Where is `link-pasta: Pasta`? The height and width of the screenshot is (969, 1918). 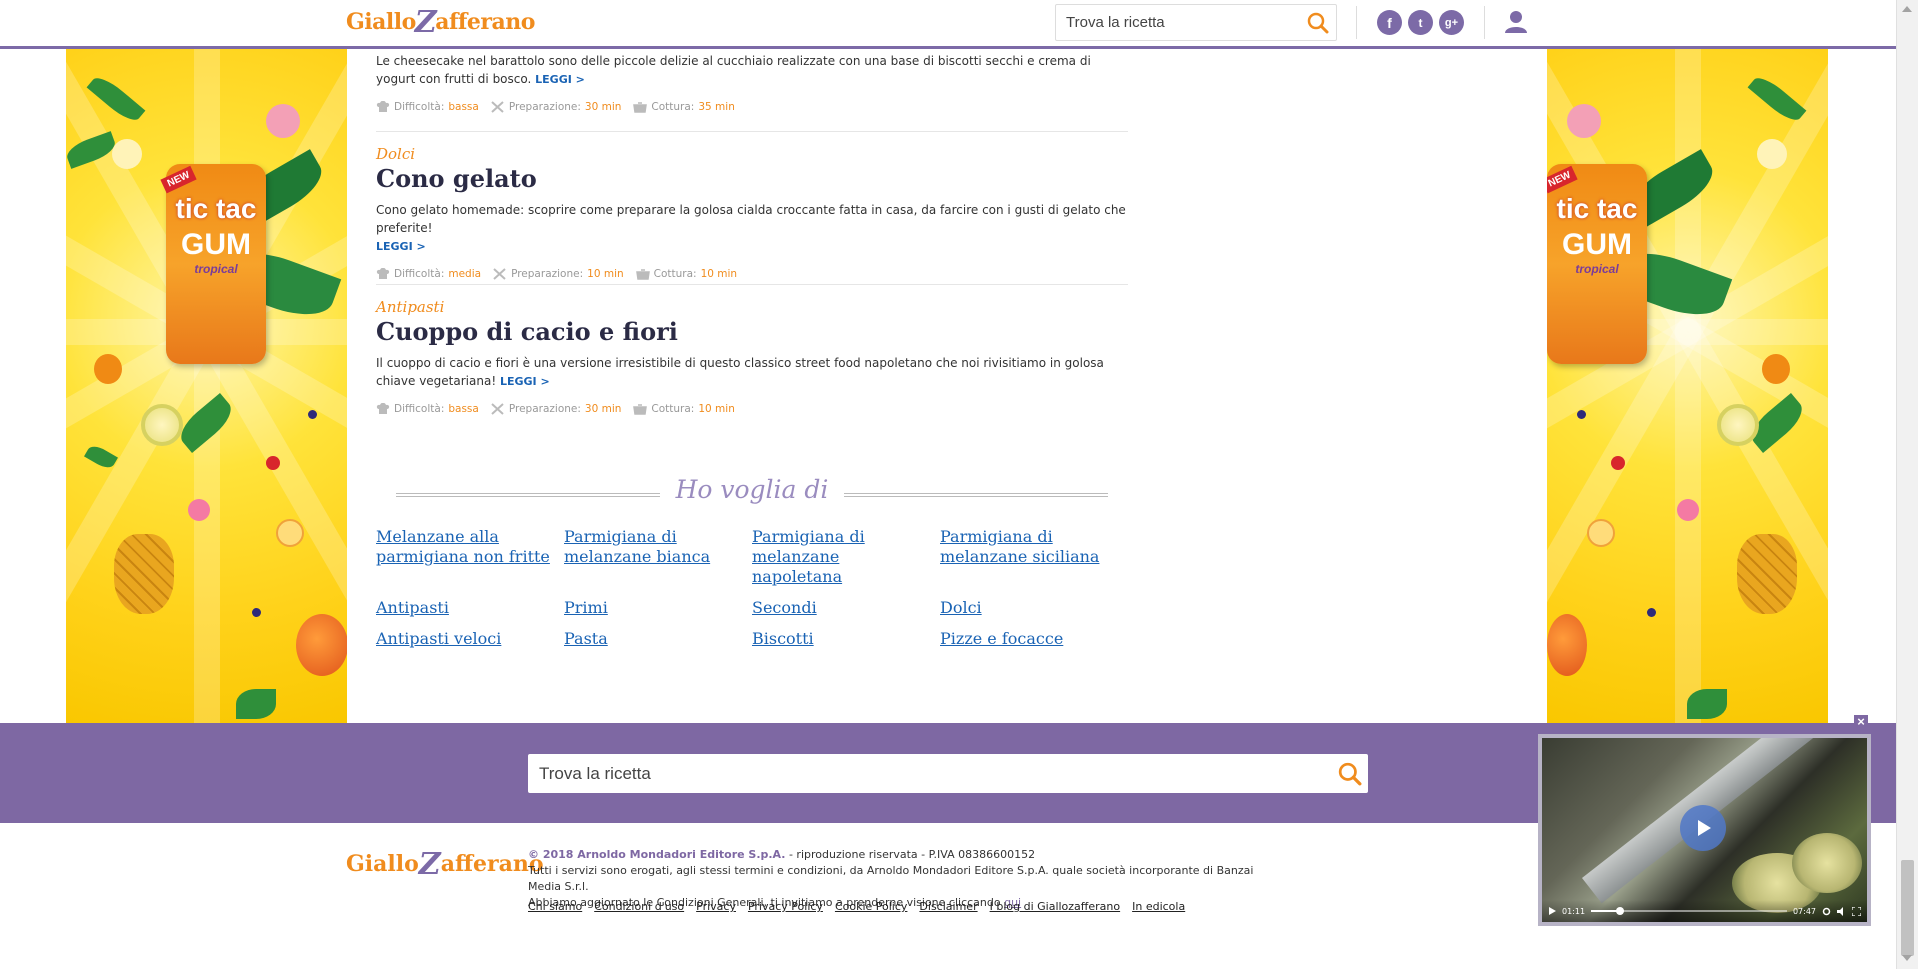
link-pasta: Pasta is located at coordinates (658, 639).